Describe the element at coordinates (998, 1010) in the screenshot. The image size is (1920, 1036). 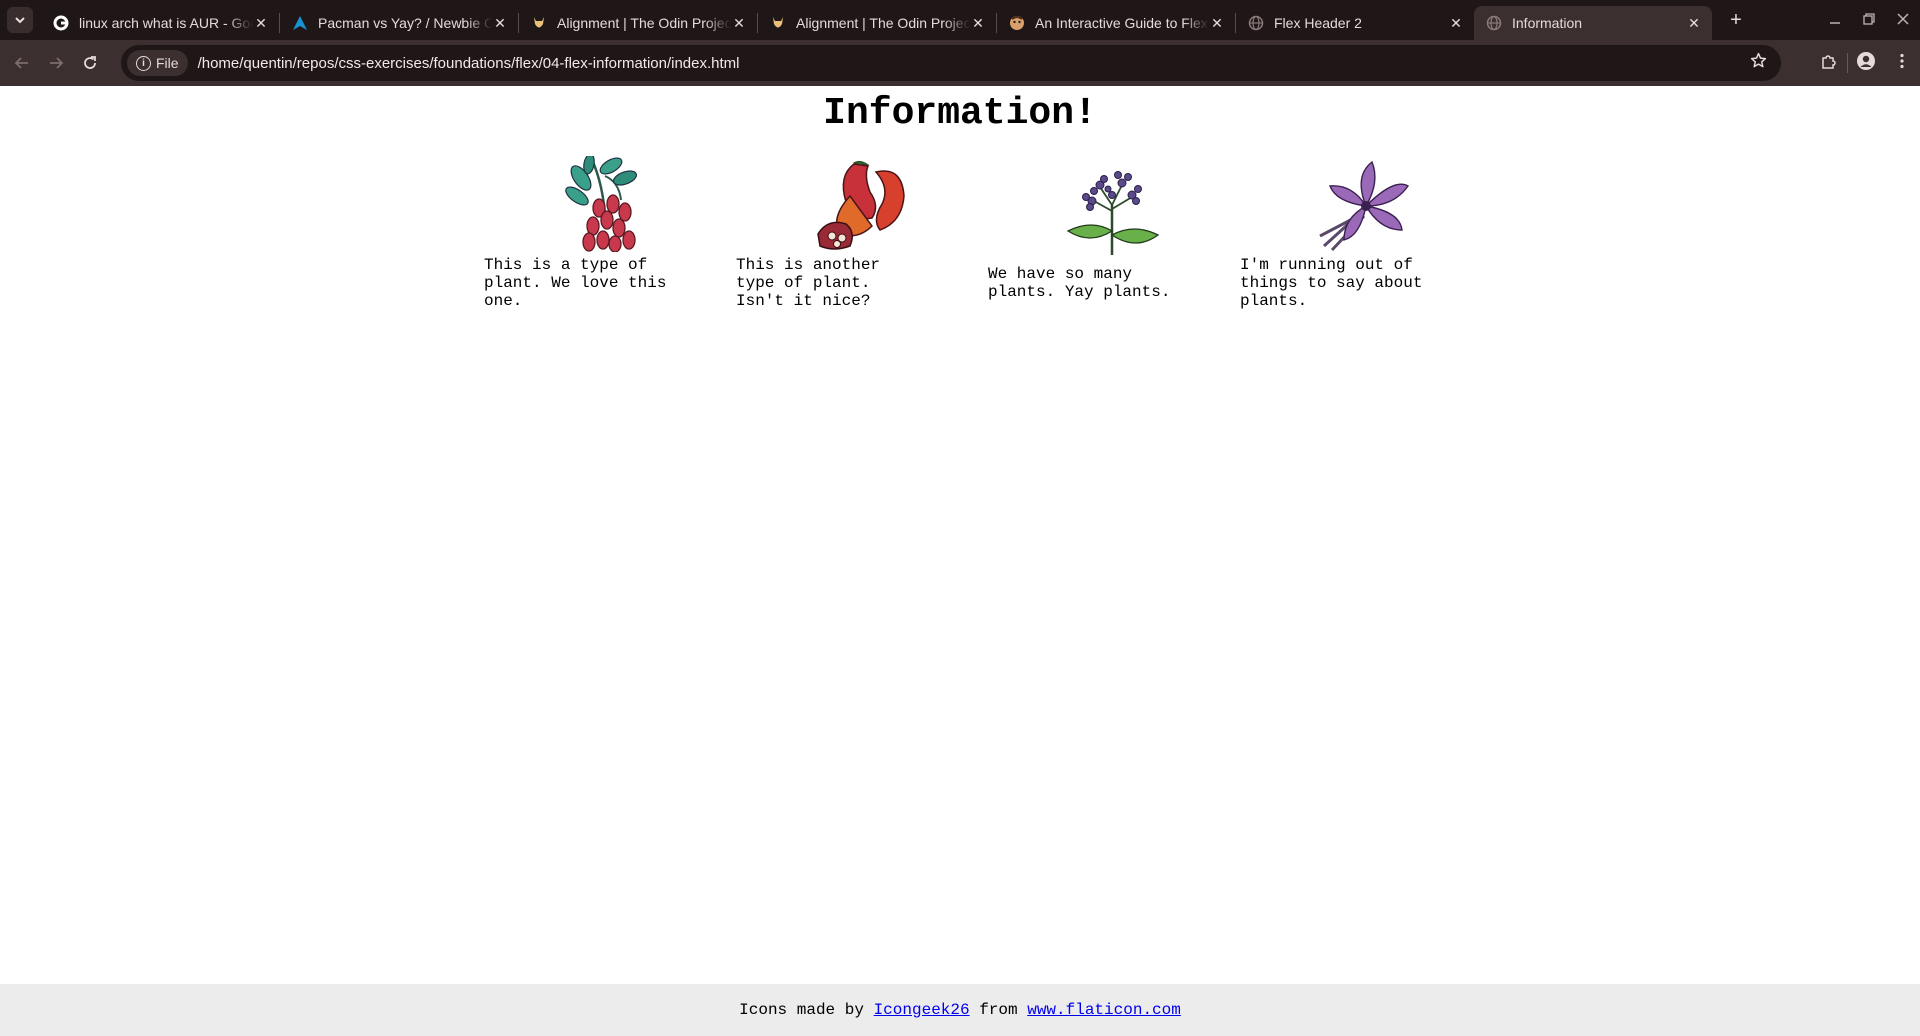
I see `footer-middle: from` at that location.